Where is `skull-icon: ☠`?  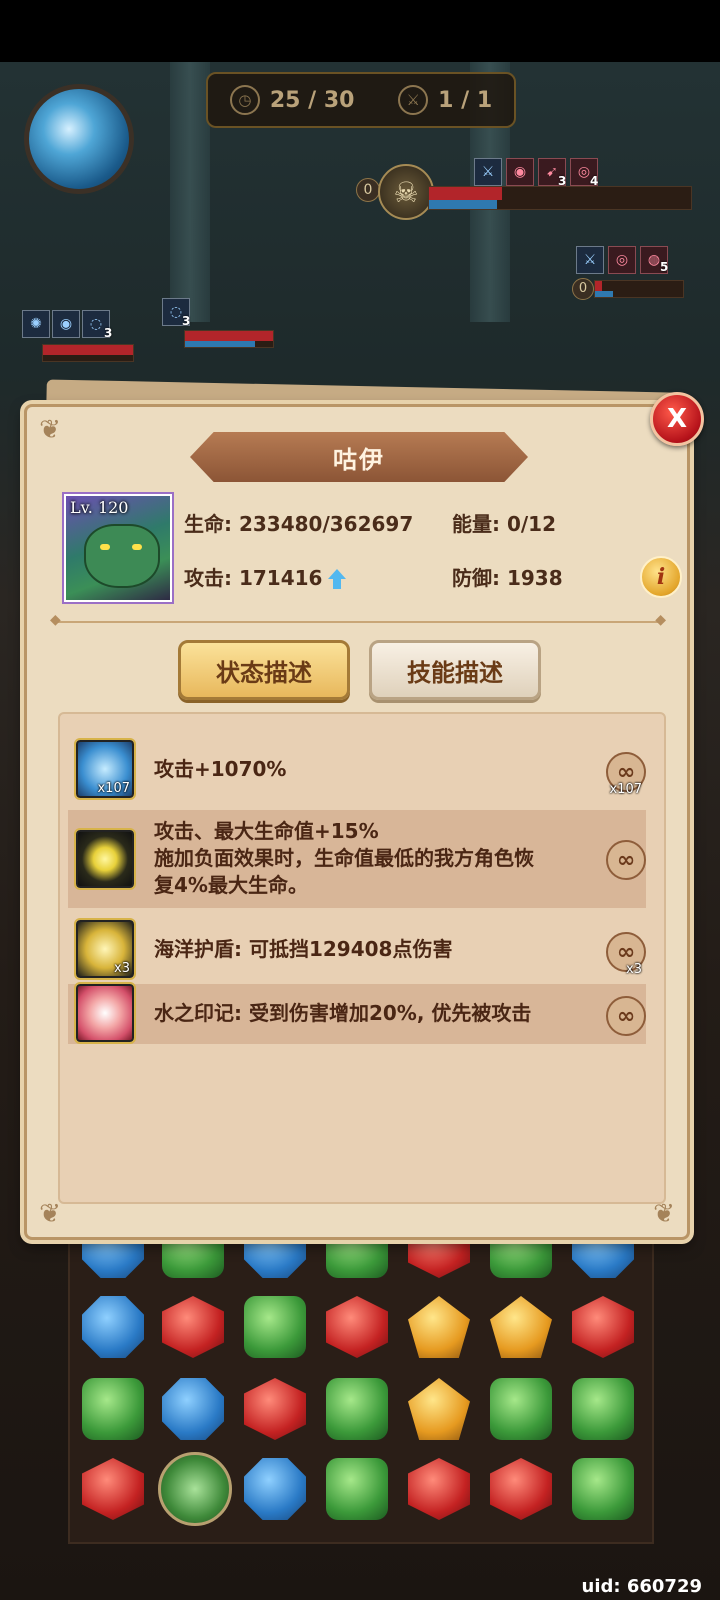
skull-icon: ☠ is located at coordinates (406, 192).